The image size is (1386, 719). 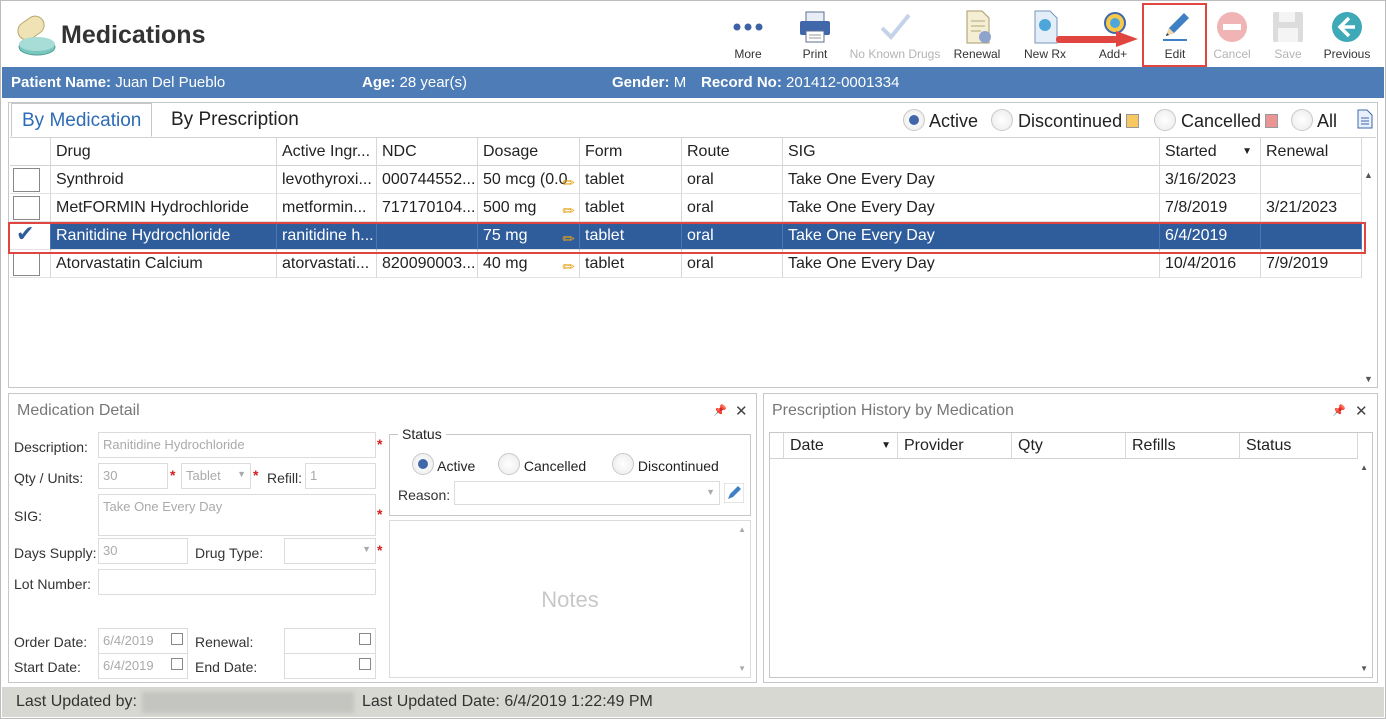 I want to click on column-header-drug: Drug, so click(x=164, y=152).